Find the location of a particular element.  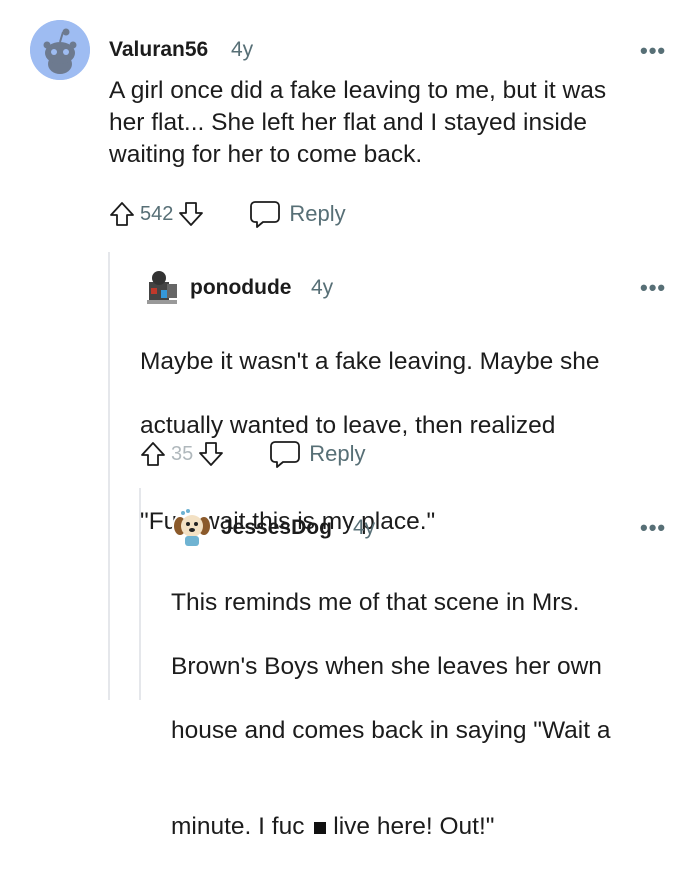

comment-line: Brown's Boys when she leaves her own is located at coordinates (386, 666).